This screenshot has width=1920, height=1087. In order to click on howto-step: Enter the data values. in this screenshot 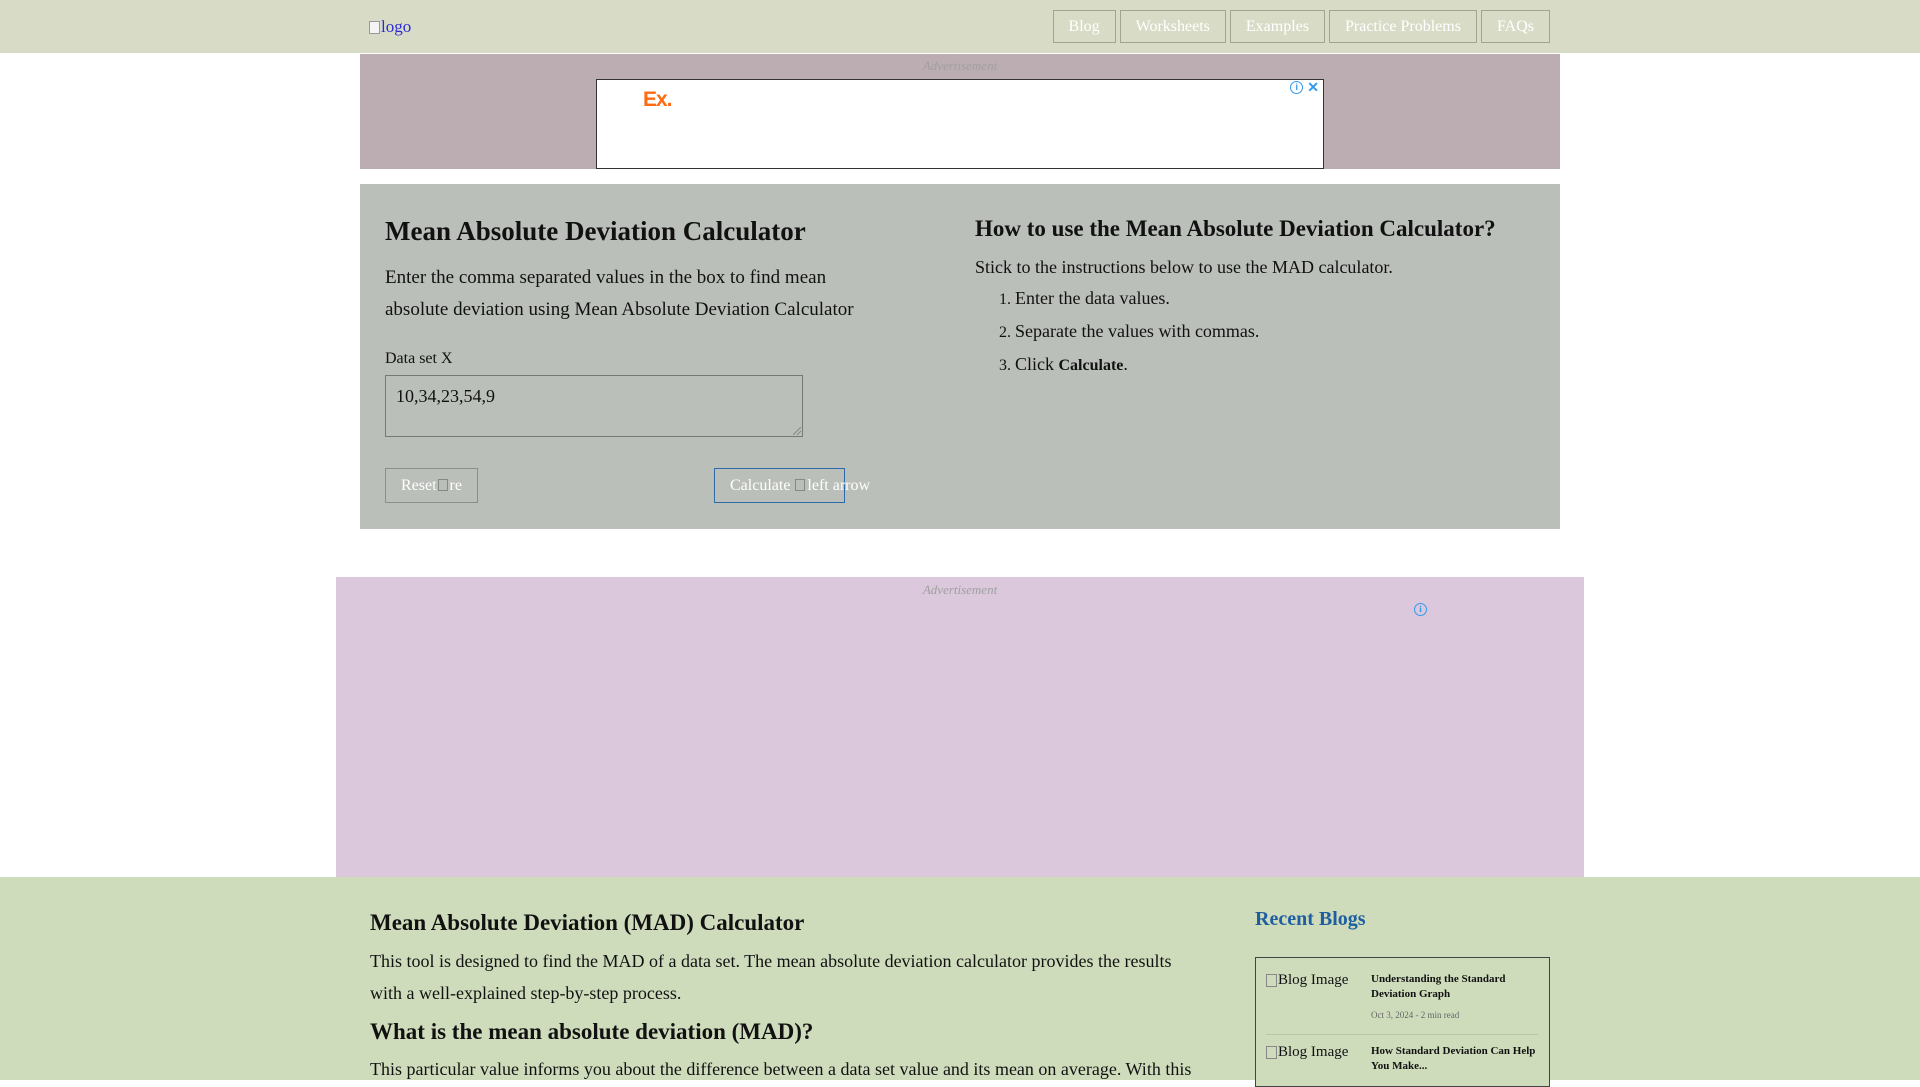, I will do `click(1137, 298)`.